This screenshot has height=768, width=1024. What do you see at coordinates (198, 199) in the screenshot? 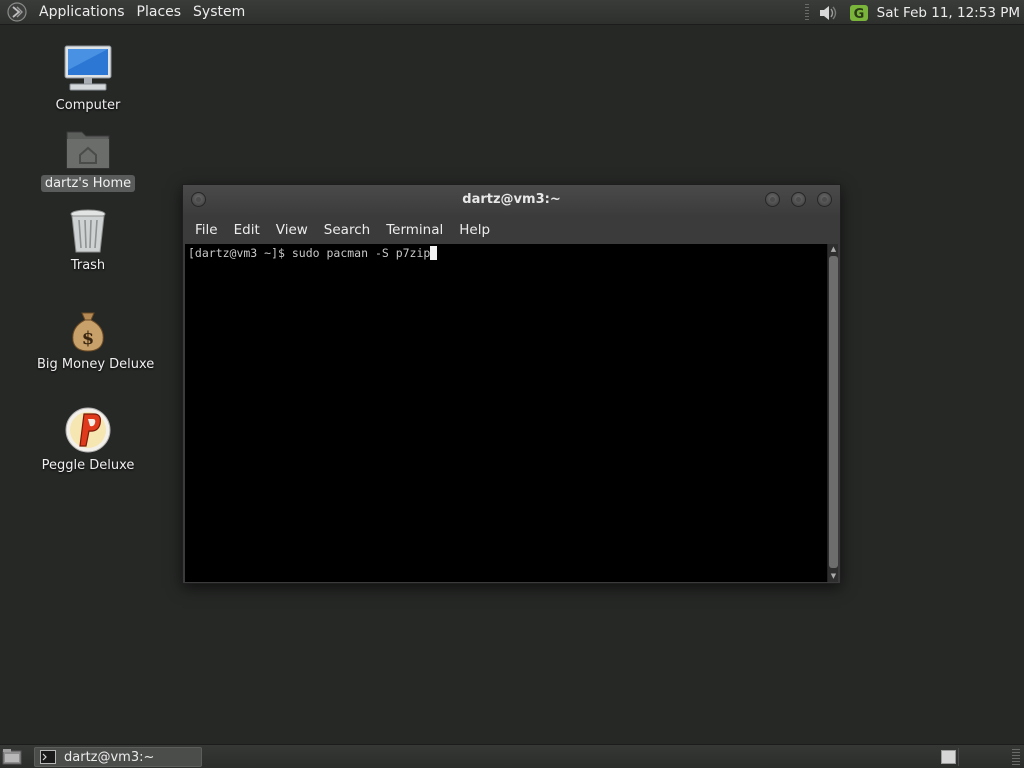
I see `window-menu-button` at bounding box center [198, 199].